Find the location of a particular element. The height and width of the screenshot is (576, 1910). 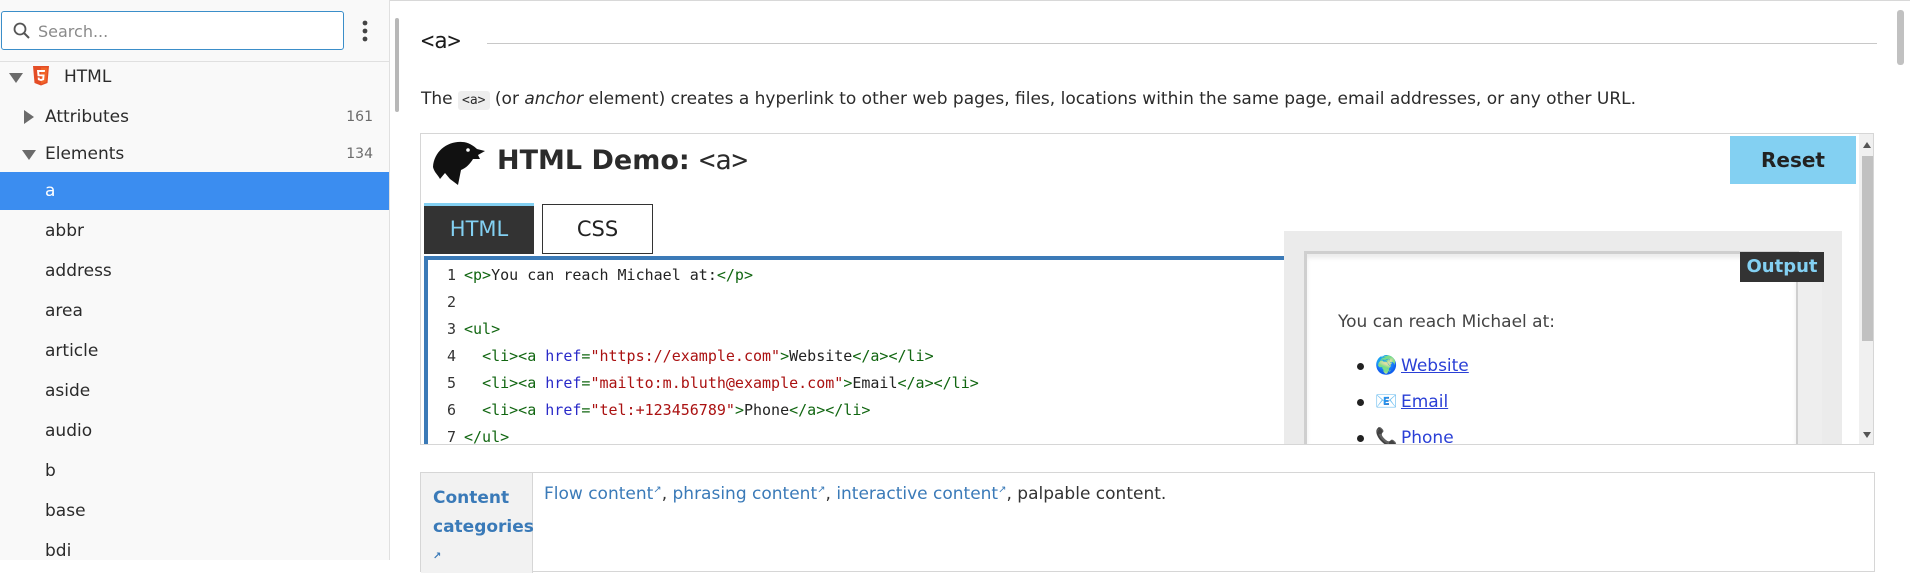

code-token: </ul> is located at coordinates (487, 436).